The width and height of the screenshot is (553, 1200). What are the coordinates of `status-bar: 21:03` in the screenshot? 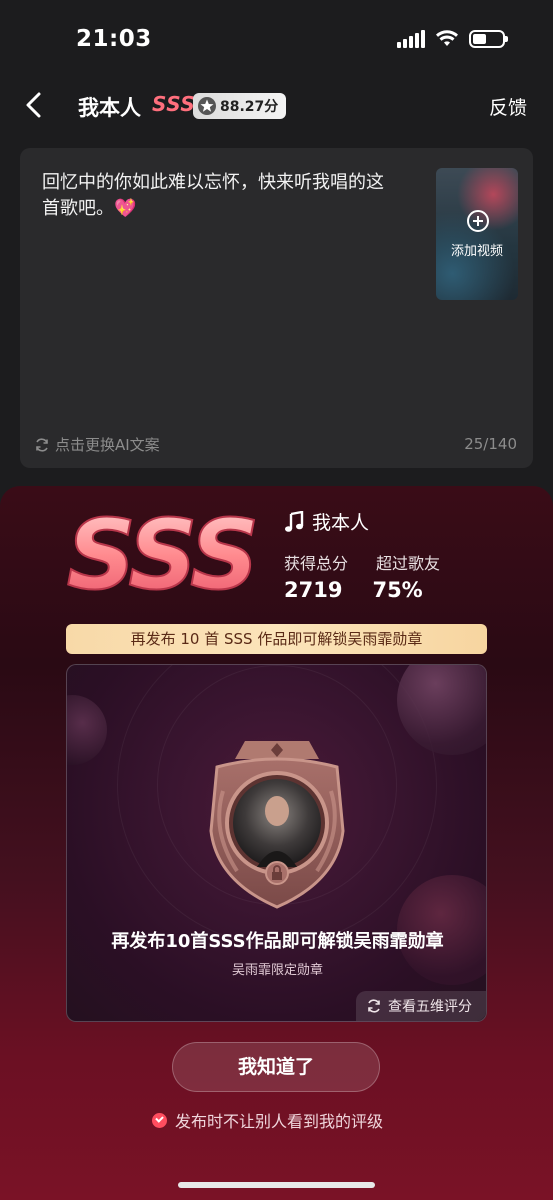 It's located at (276, 40).